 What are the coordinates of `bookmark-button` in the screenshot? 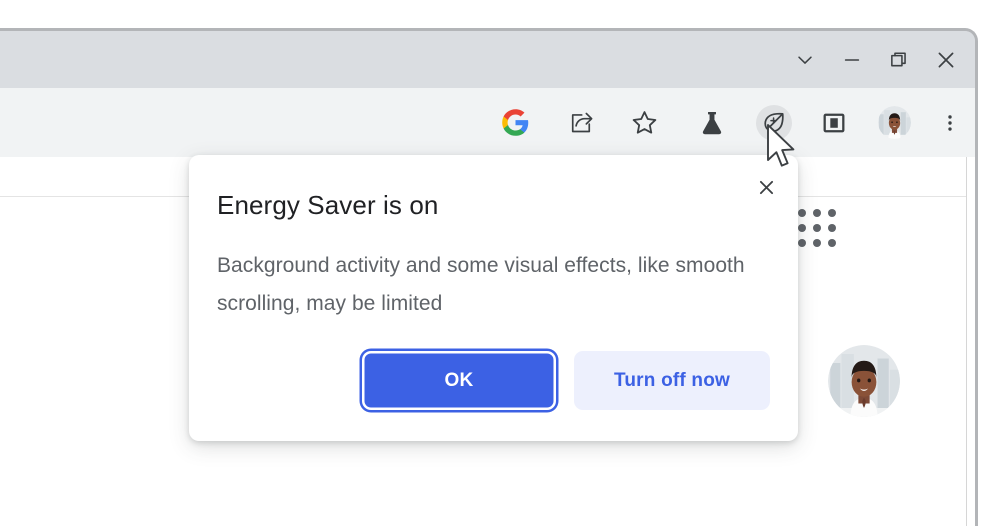 It's located at (644, 123).